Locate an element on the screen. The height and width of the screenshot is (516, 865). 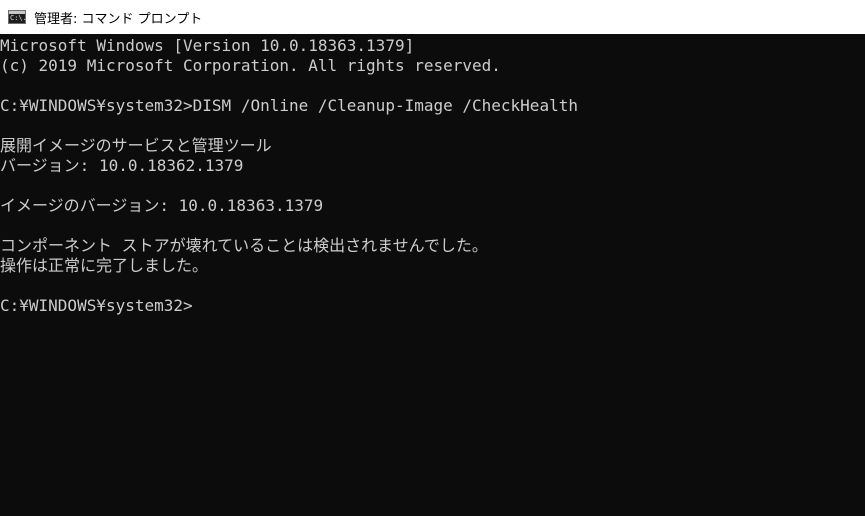
console-line: 操作は正常に完了しました。 is located at coordinates (104, 265).